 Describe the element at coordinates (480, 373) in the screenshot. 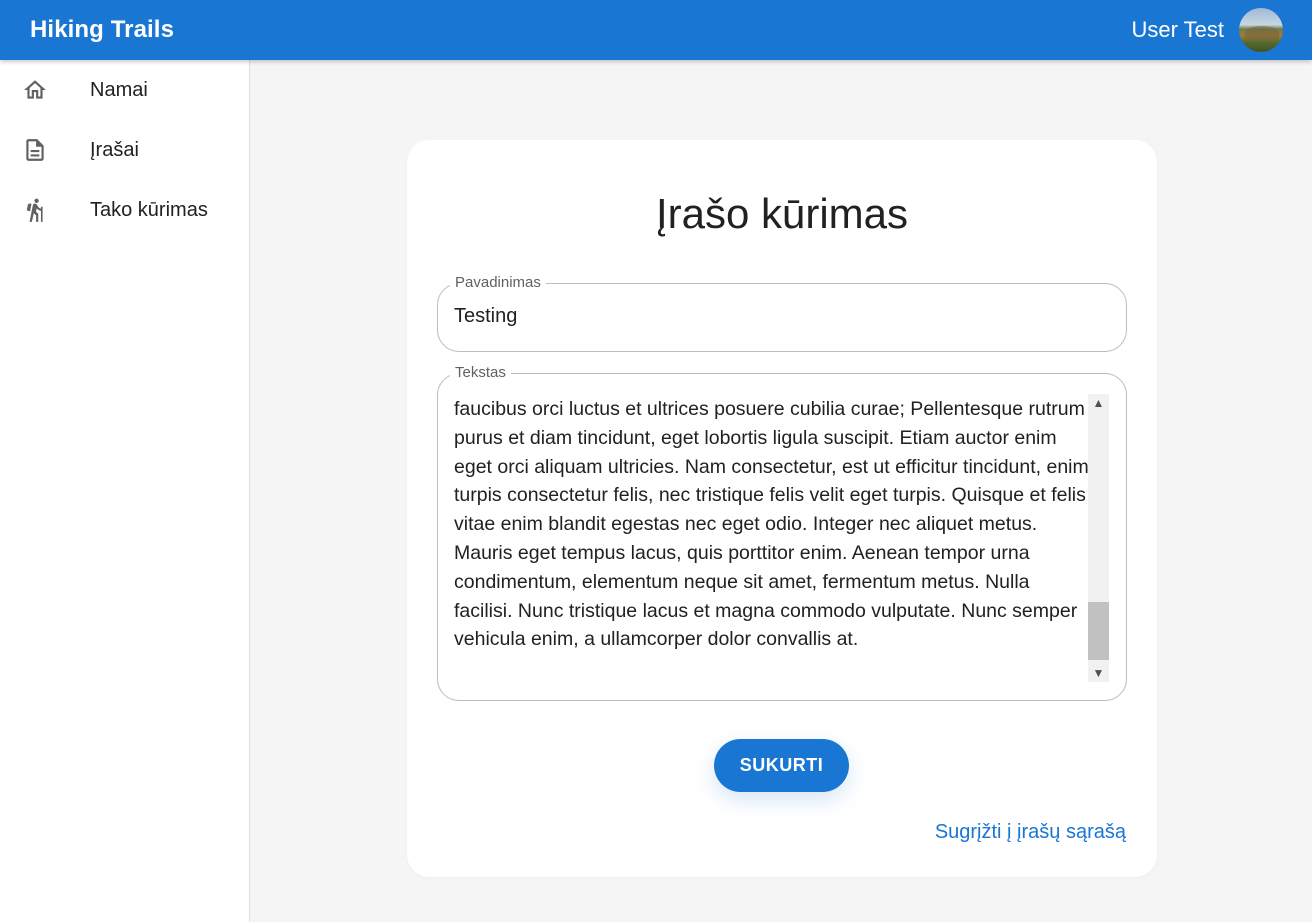

I see `text-field-label: Tekstas` at that location.